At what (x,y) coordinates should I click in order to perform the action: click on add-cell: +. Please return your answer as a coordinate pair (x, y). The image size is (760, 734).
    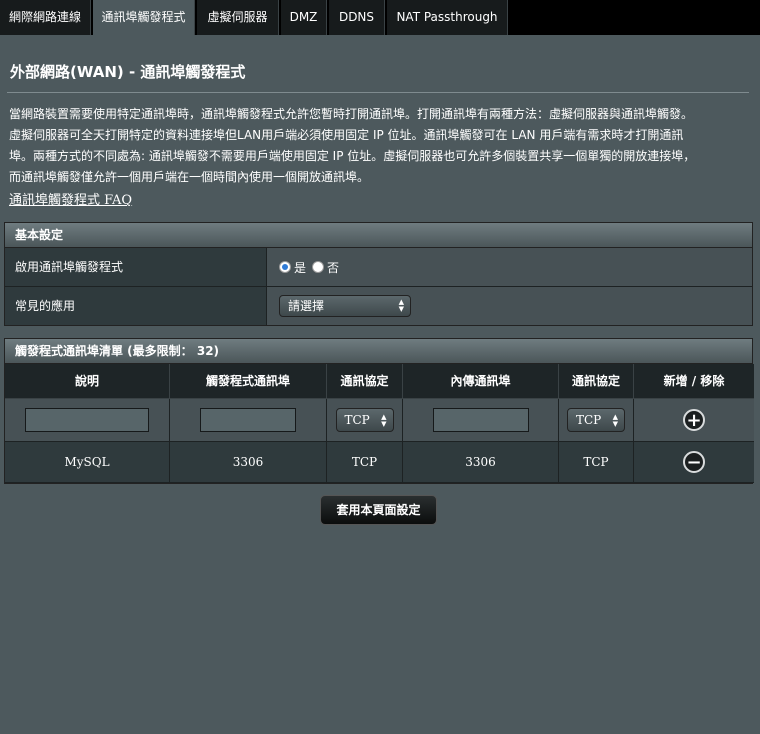
    Looking at the image, I should click on (694, 420).